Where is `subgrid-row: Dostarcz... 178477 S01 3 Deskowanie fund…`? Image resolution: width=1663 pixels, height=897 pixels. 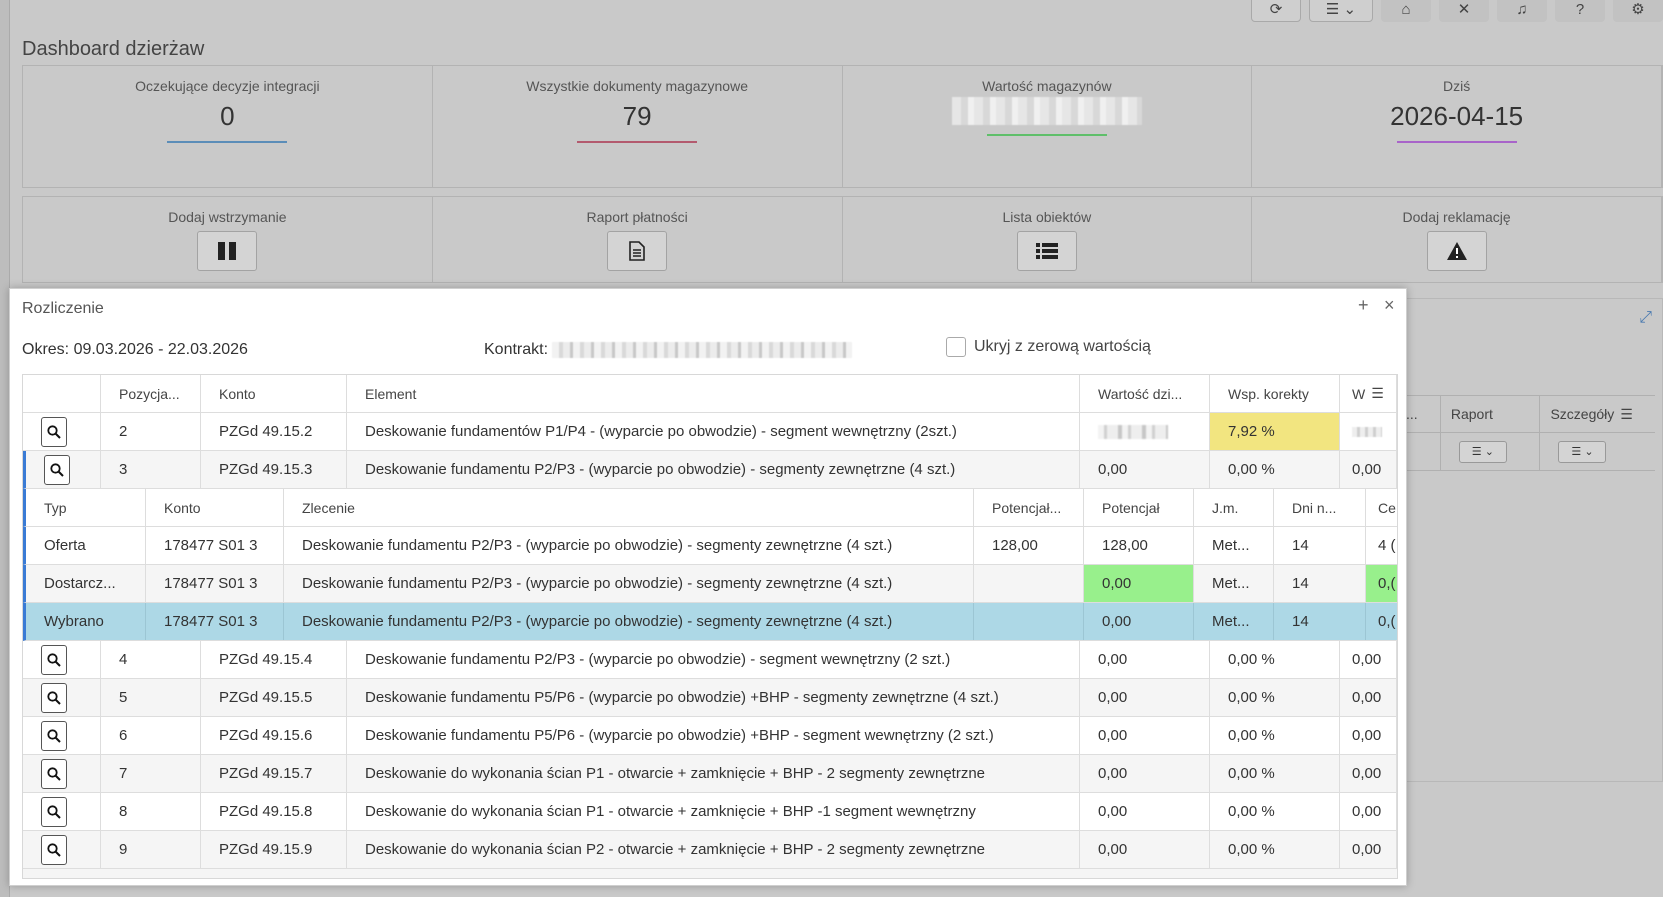 subgrid-row: Dostarcz... 178477 S01 3 Deskowanie fund… is located at coordinates (710, 584).